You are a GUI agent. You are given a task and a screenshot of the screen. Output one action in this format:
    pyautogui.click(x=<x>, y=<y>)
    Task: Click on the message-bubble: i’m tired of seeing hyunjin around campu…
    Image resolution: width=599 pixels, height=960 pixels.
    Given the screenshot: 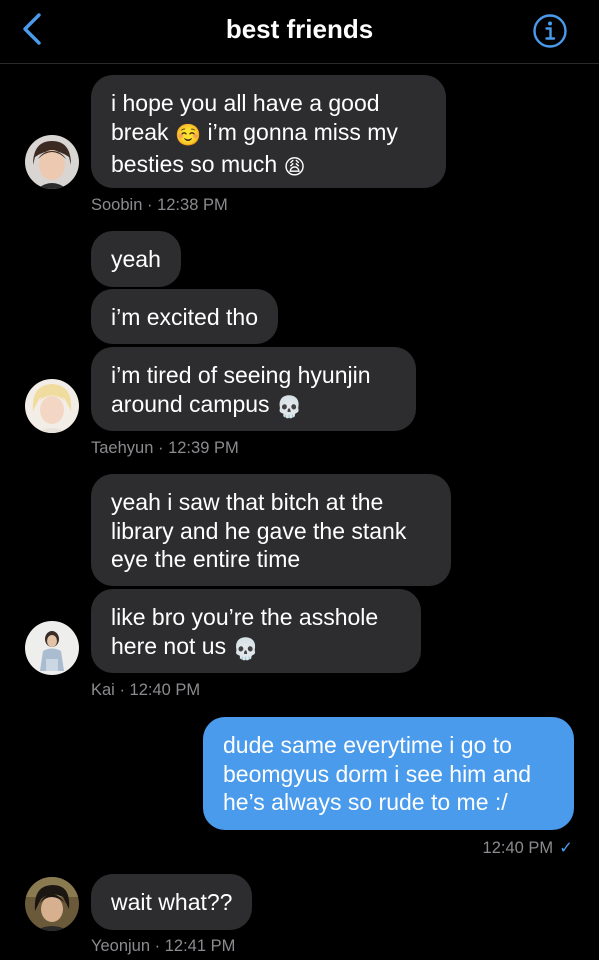 What is the action you would take?
    pyautogui.click(x=253, y=389)
    